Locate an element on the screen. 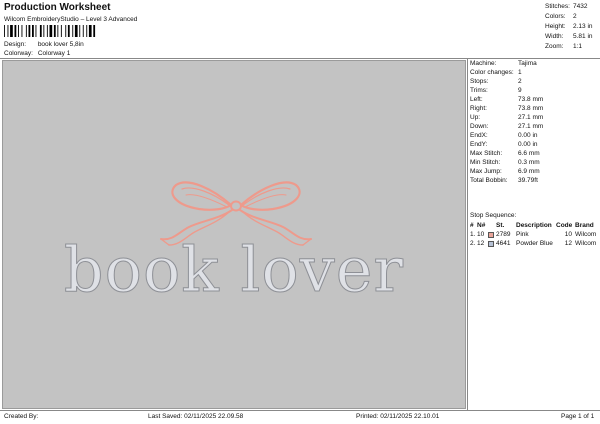  stat-row: Height: 2.13 in is located at coordinates (569, 26).